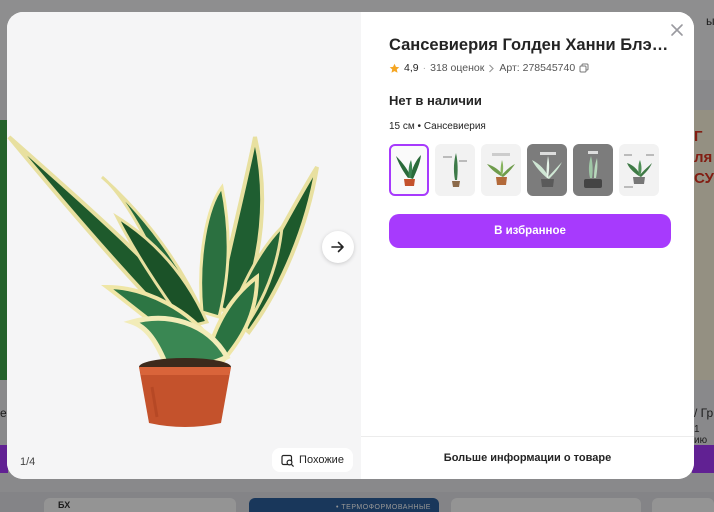  What do you see at coordinates (437, 126) in the screenshot?
I see `variant-label: 15 см • Сансевиерия` at bounding box center [437, 126].